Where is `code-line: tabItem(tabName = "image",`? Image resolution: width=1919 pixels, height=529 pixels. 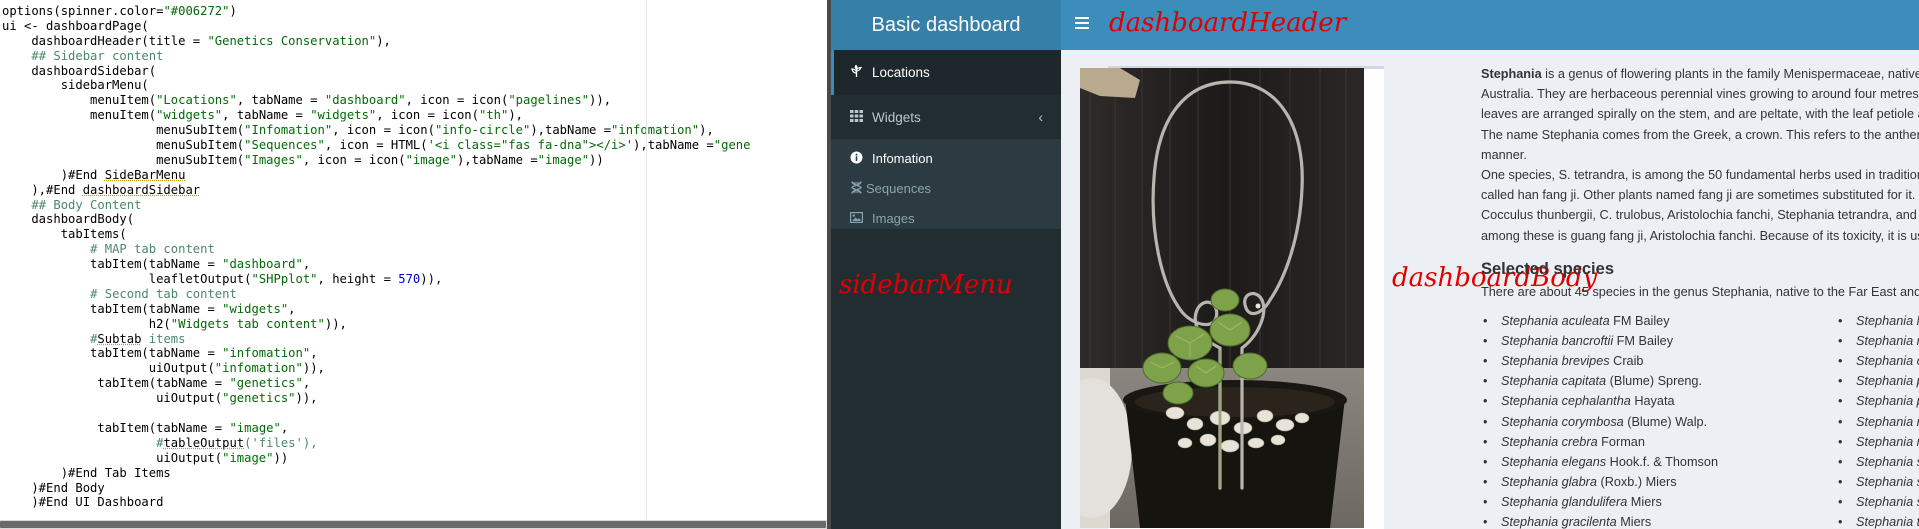
code-line: tabItem(tabName = "image", is located at coordinates (376, 428).